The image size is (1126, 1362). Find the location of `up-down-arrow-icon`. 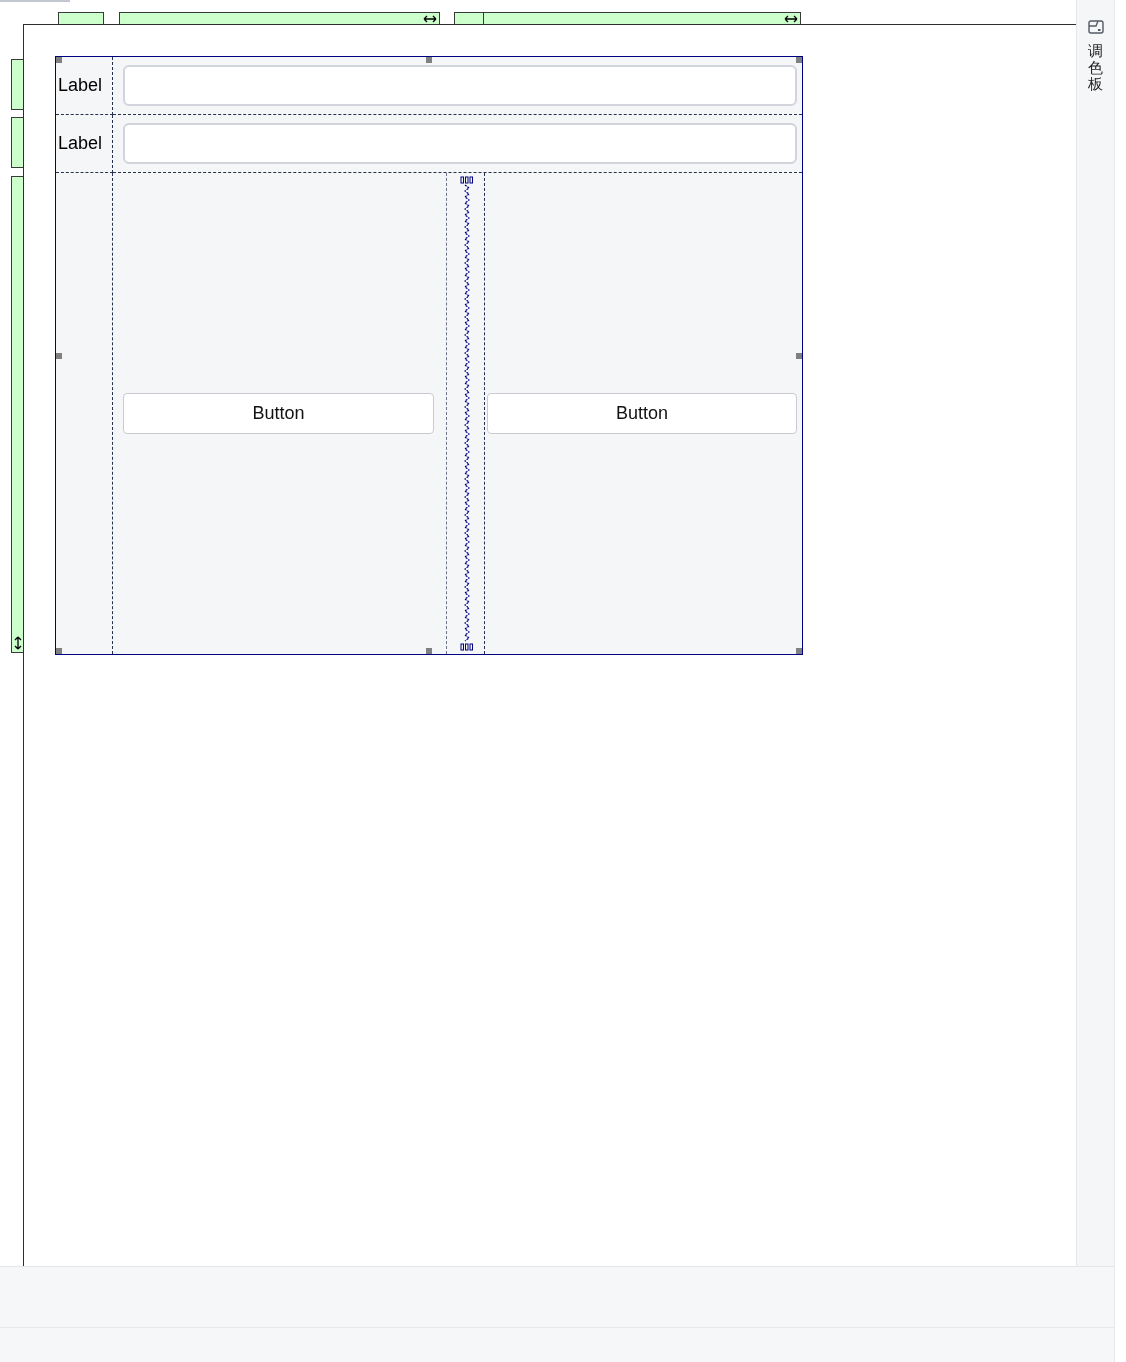

up-down-arrow-icon is located at coordinates (17, 643).